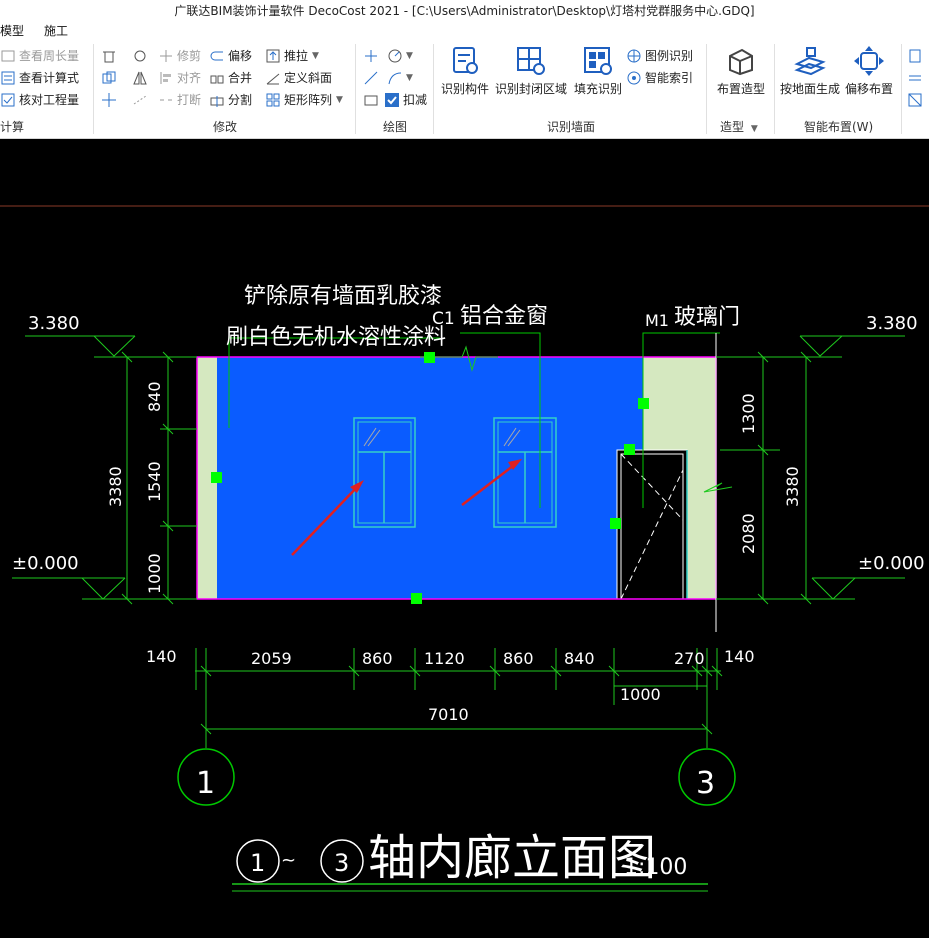 The width and height of the screenshot is (929, 938). I want to click on offset-button: 偏移, so click(230, 56).